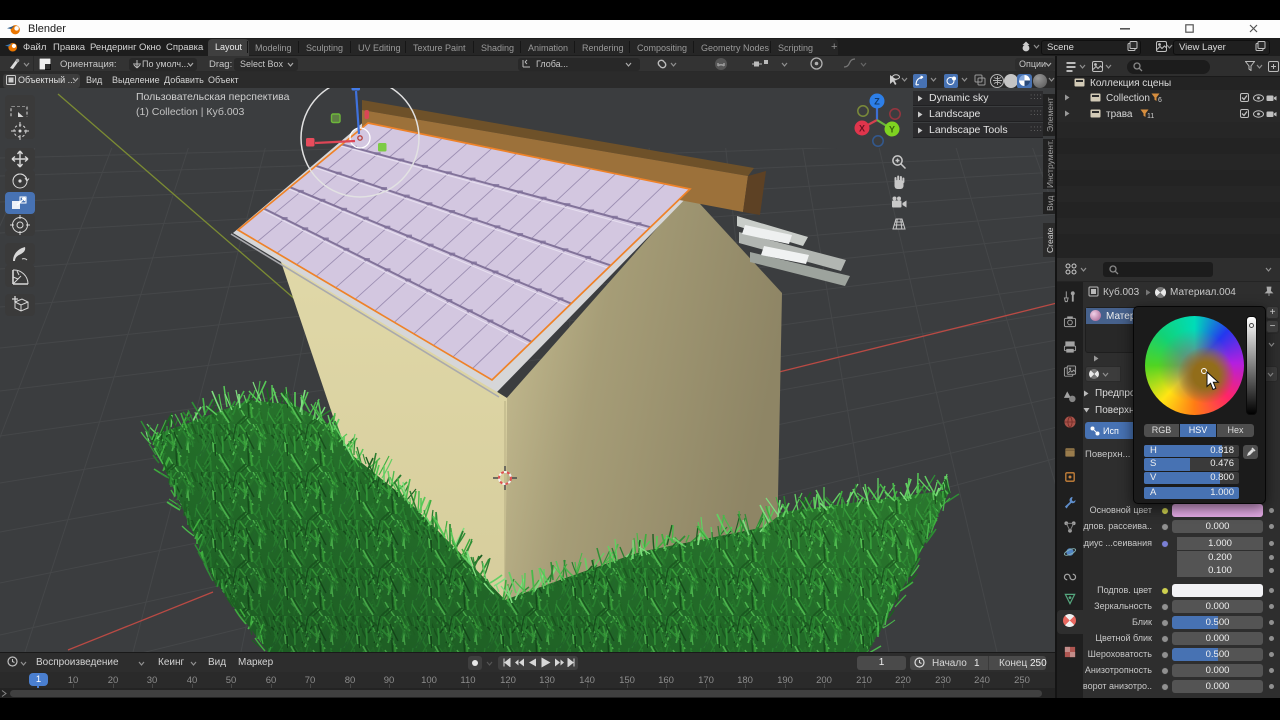 The height and width of the screenshot is (720, 1280). What do you see at coordinates (877, 102) in the screenshot?
I see `svg-text: Z` at bounding box center [877, 102].